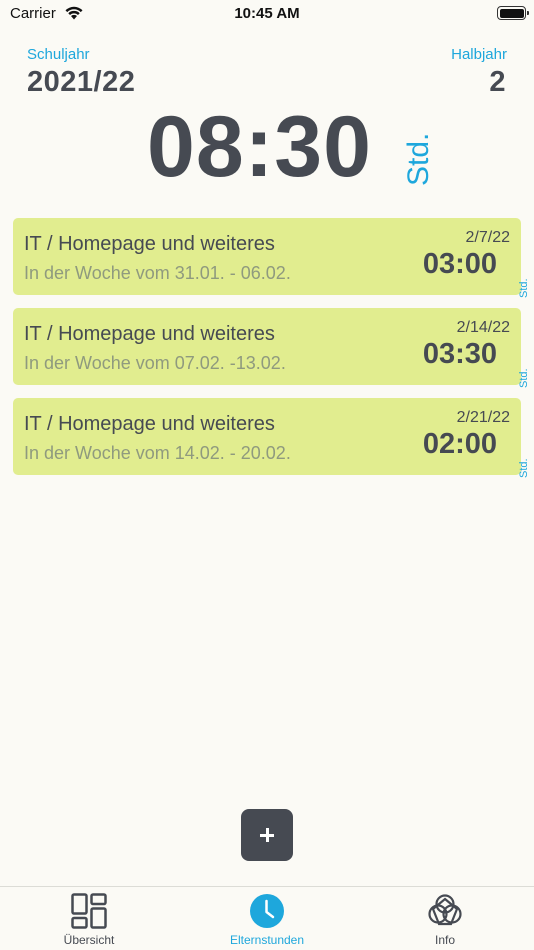 The image size is (534, 950). What do you see at coordinates (267, 911) in the screenshot?
I see `clock-icon` at bounding box center [267, 911].